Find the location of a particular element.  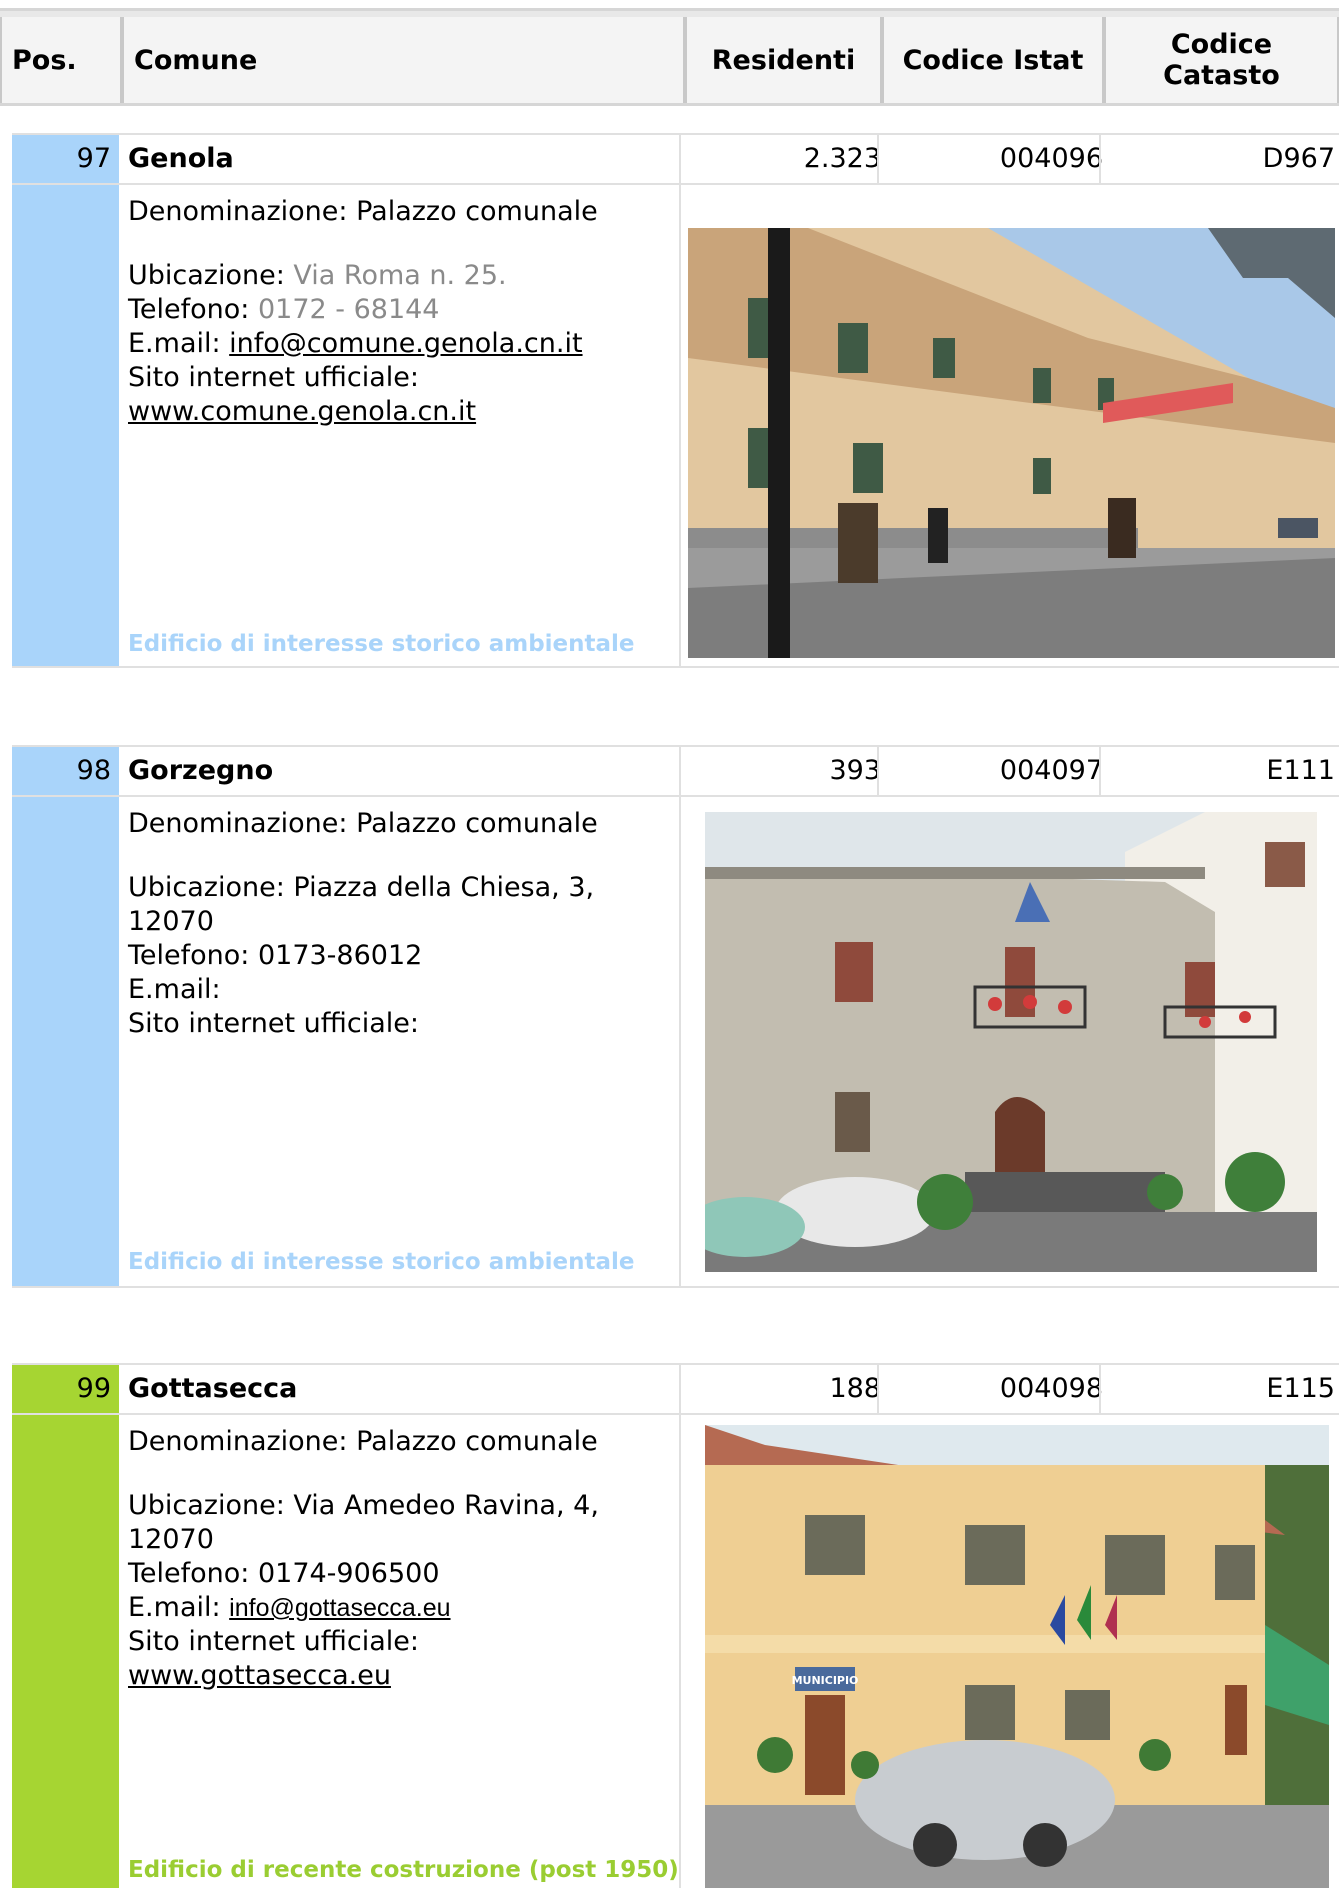

catasto-value: E115 is located at coordinates (1300, 1388).